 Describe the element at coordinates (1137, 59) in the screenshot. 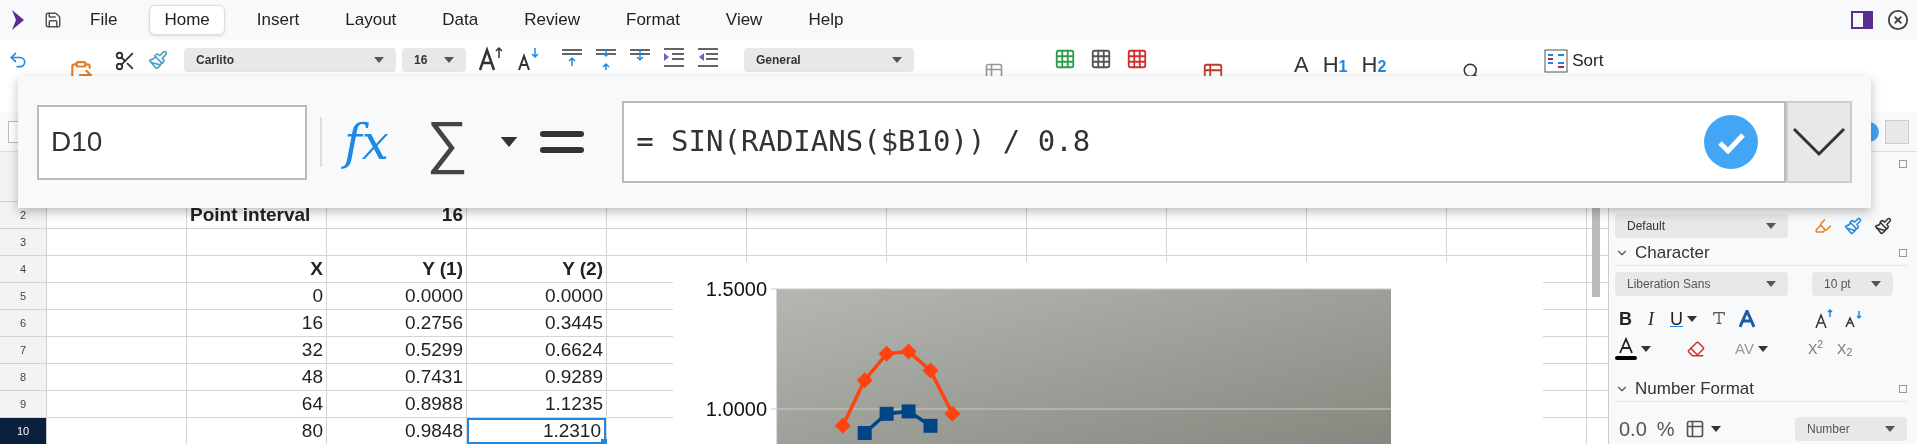

I see `delete-cells-icon` at that location.